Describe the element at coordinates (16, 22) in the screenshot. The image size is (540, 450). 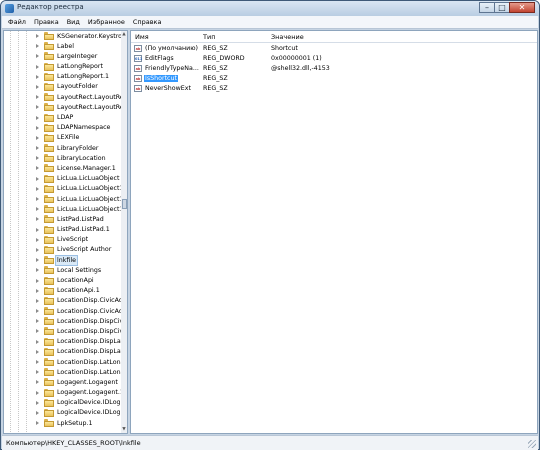
I see `menu-file: Файл` at that location.